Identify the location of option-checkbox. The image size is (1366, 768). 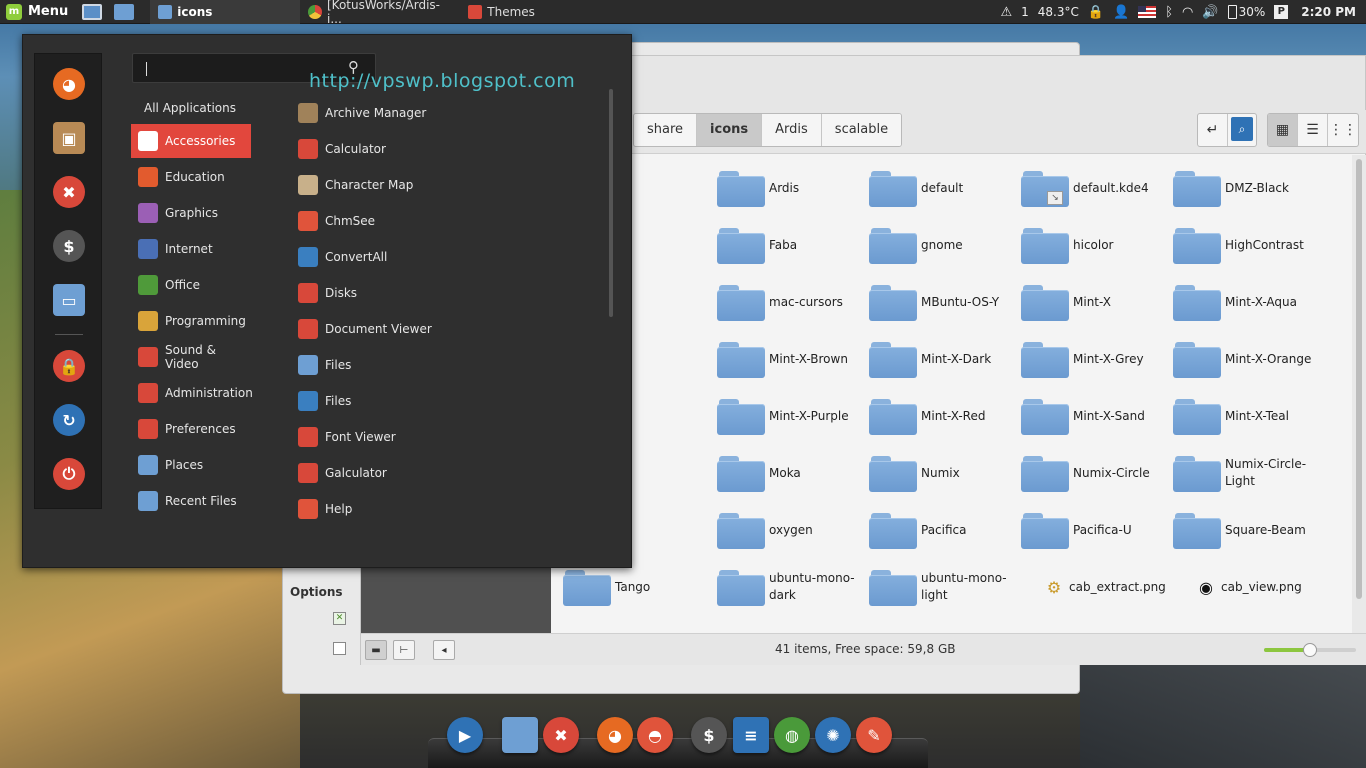
(339, 648).